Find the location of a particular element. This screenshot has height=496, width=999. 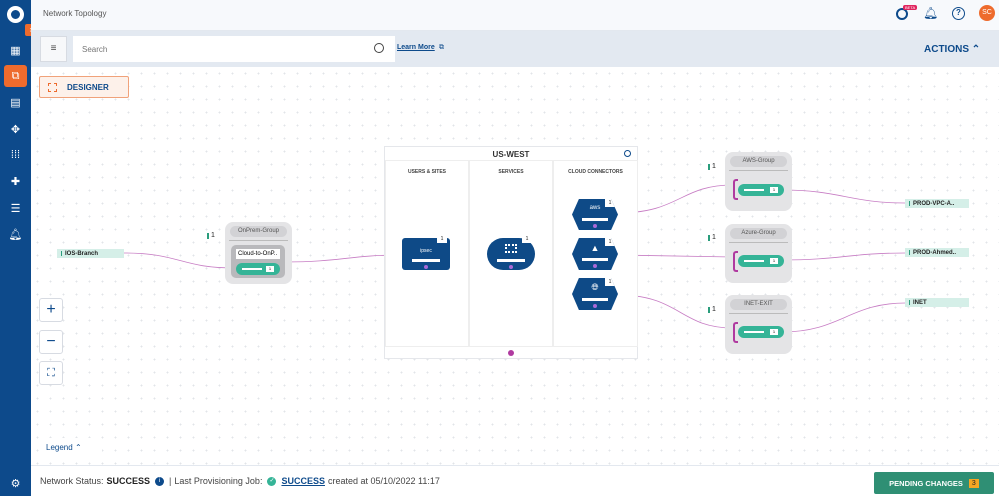

group-title: OnPrem-Group is located at coordinates (258, 231).